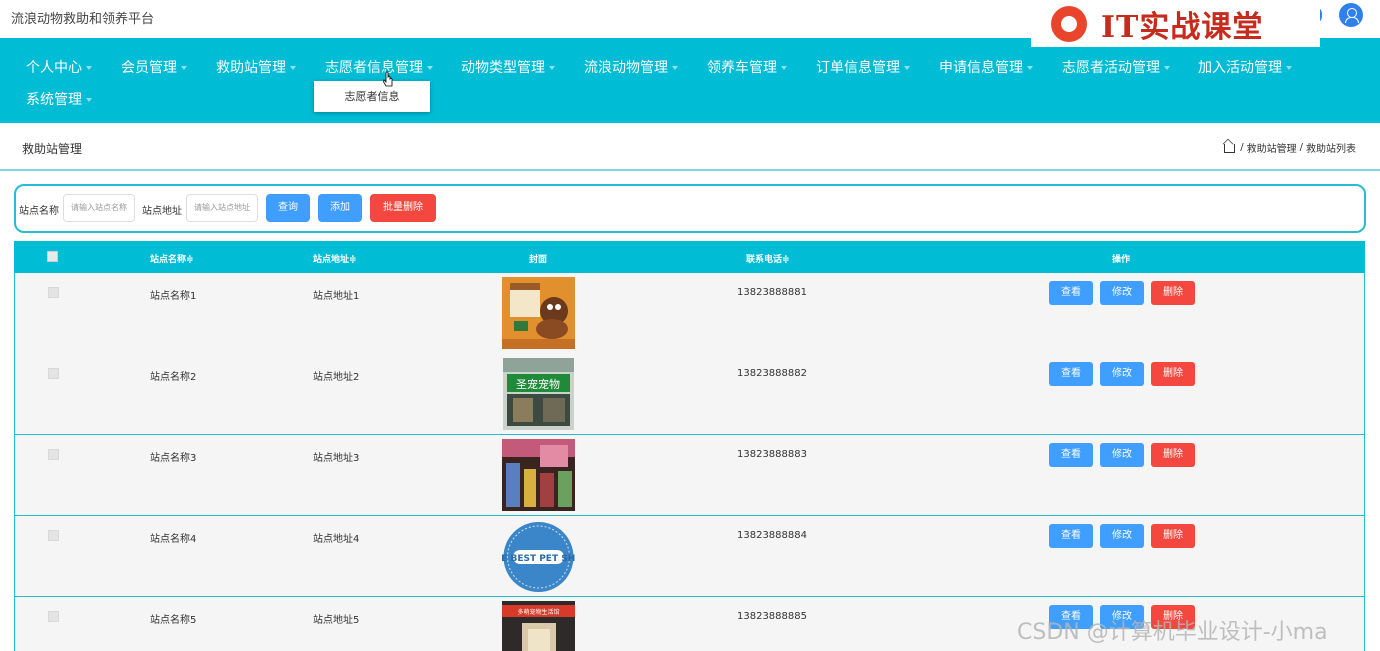 The image size is (1380, 651). Describe the element at coordinates (403, 208) in the screenshot. I see `batch-delete-button: 批量删除` at that location.